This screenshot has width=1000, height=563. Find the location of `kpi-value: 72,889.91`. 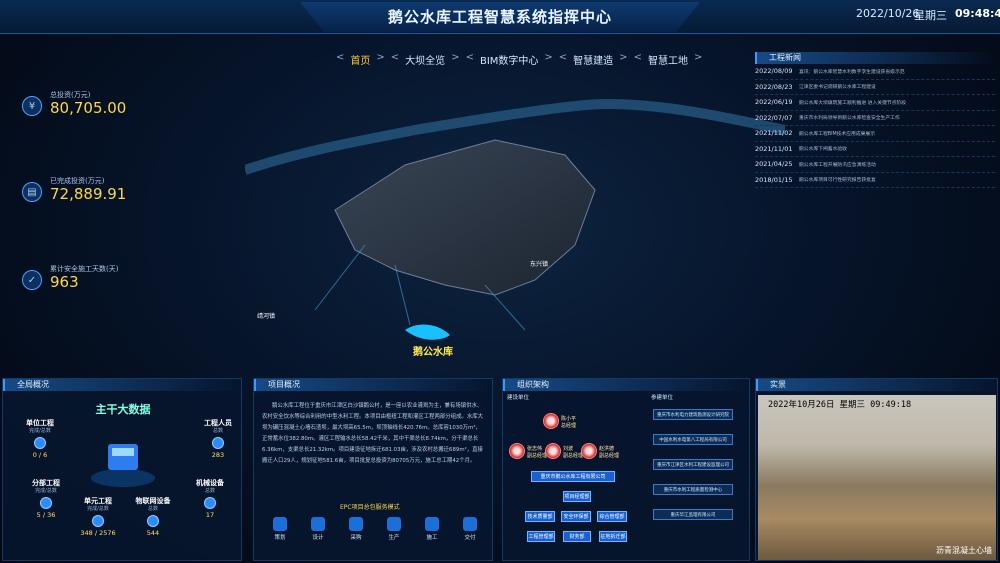

kpi-value: 72,889.91 is located at coordinates (88, 194).